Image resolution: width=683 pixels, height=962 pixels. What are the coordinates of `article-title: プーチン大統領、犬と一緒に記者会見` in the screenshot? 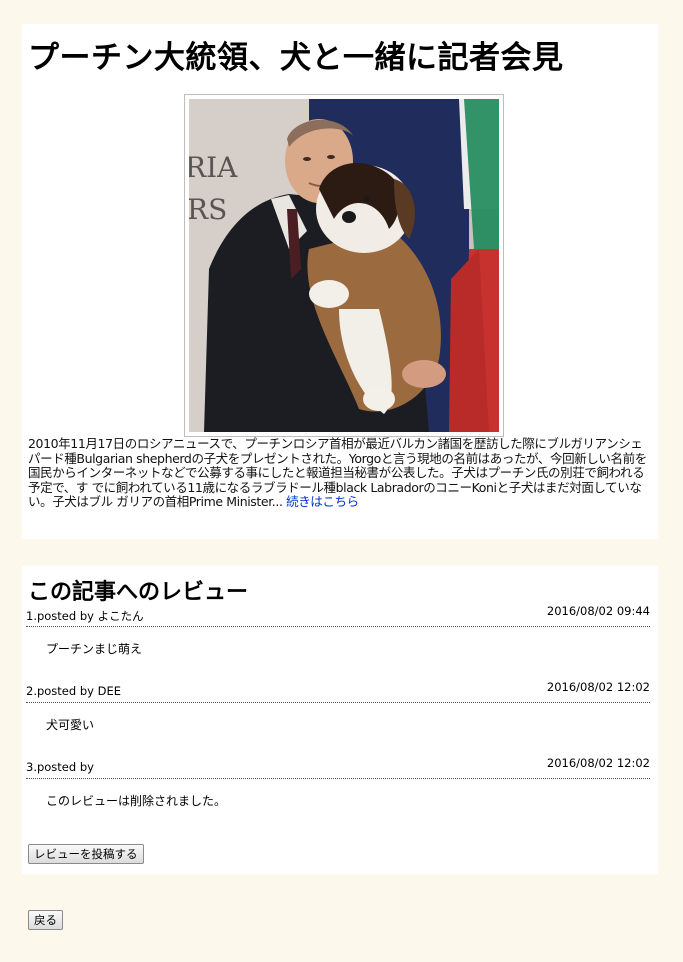 It's located at (296, 58).